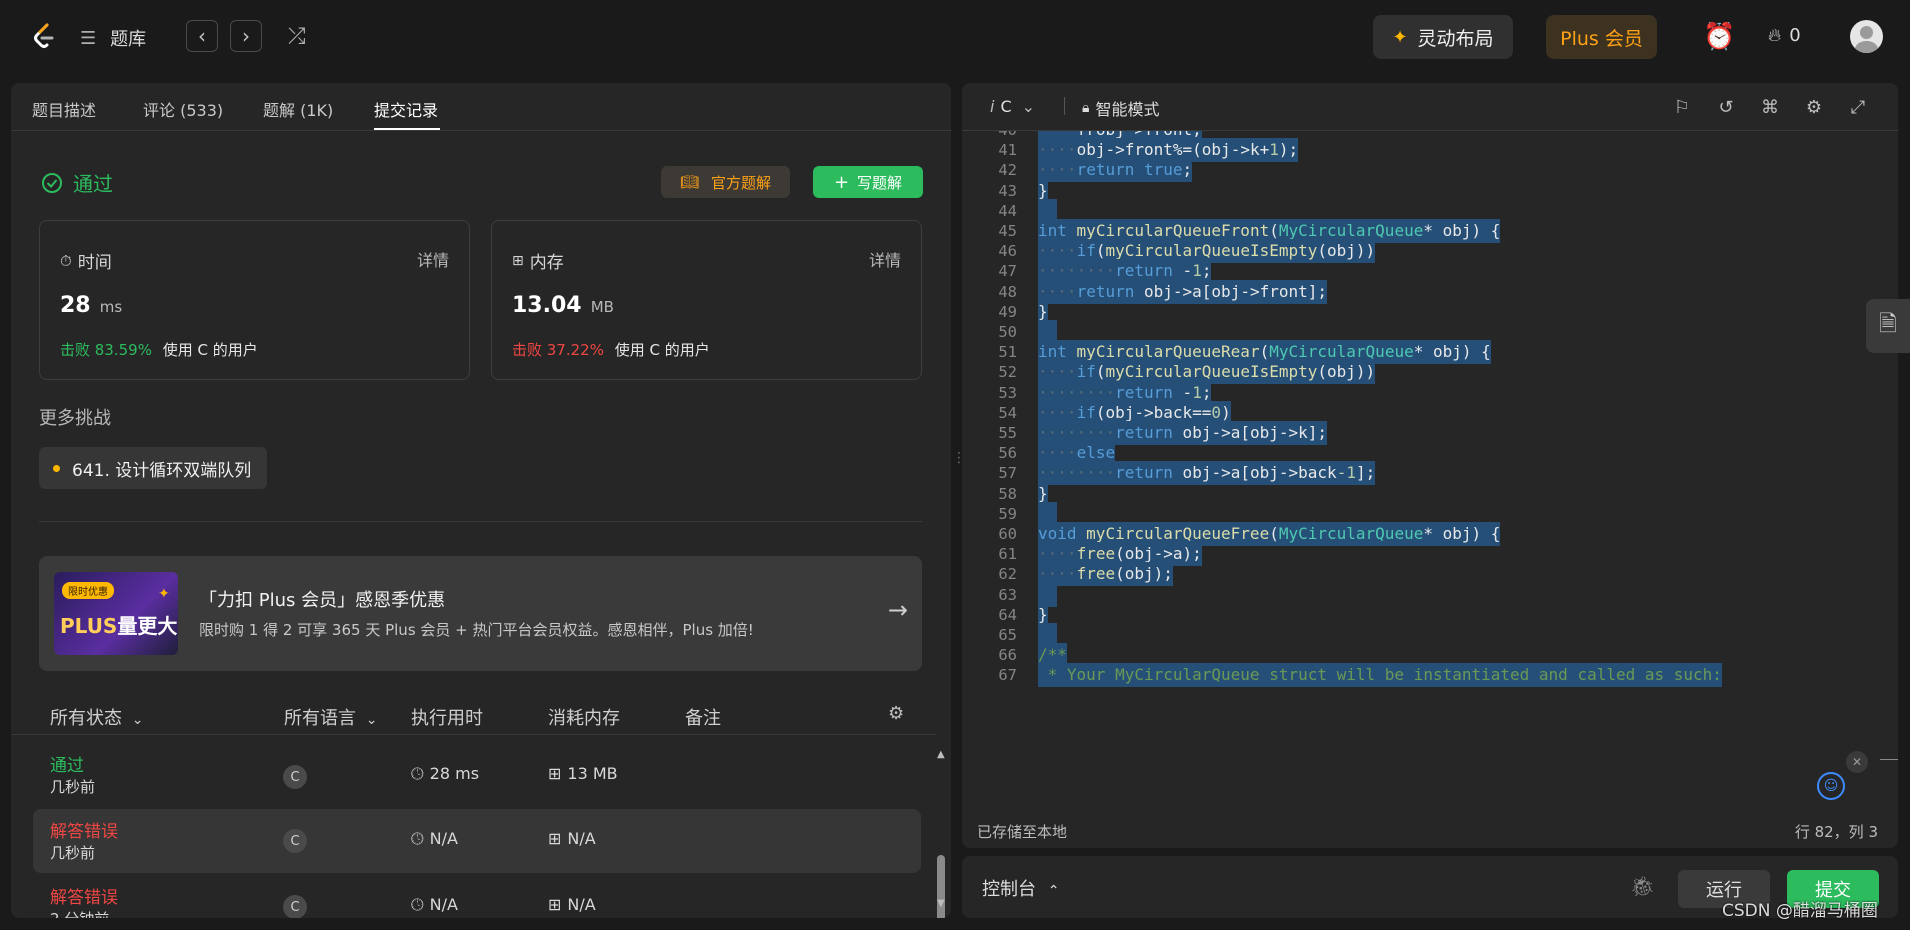 The height and width of the screenshot is (930, 1910). Describe the element at coordinates (725, 182) in the screenshot. I see `official-solution-button: 📖︎ 官方题解` at that location.